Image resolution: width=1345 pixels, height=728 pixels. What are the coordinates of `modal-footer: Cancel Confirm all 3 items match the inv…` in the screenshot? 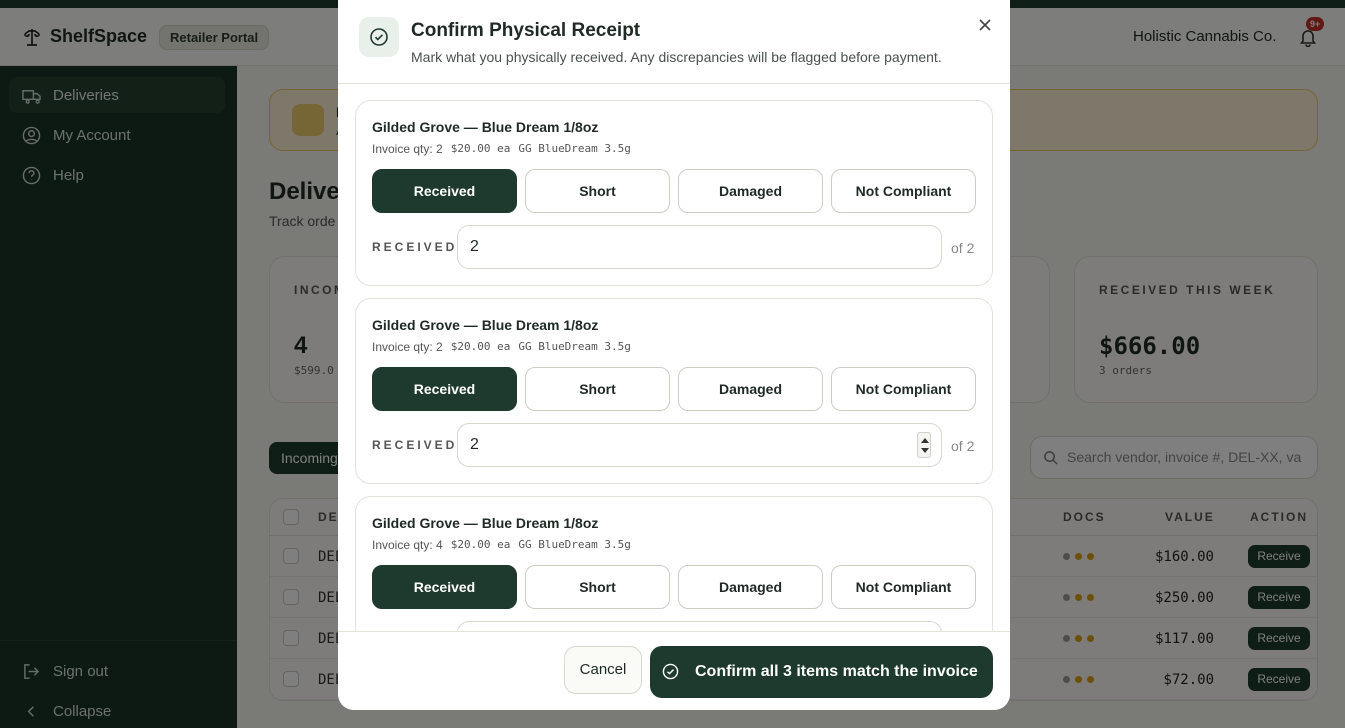 It's located at (674, 670).